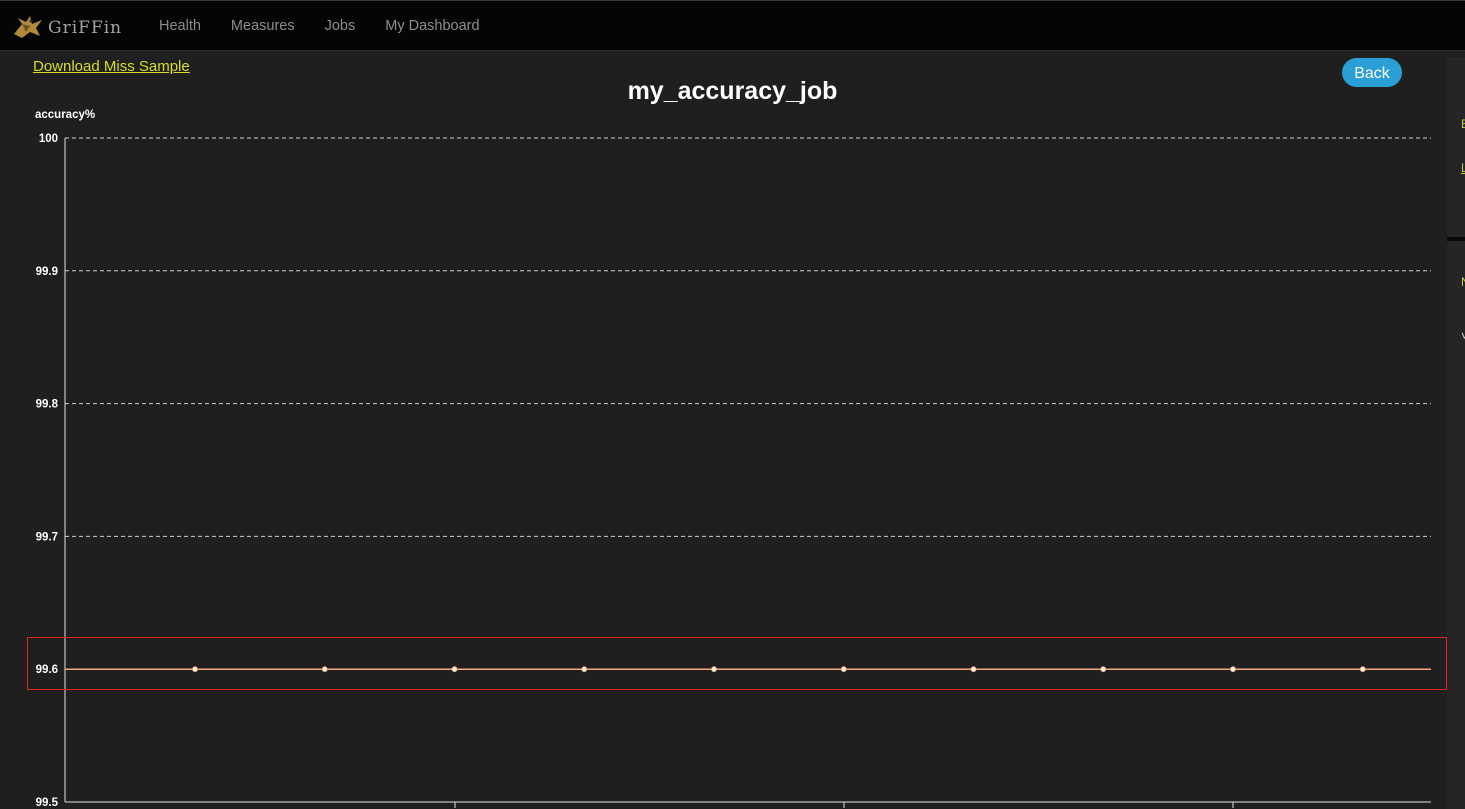 Image resolution: width=1465 pixels, height=809 pixels. I want to click on right-side-panel: E L N ˅, so click(1456, 433).